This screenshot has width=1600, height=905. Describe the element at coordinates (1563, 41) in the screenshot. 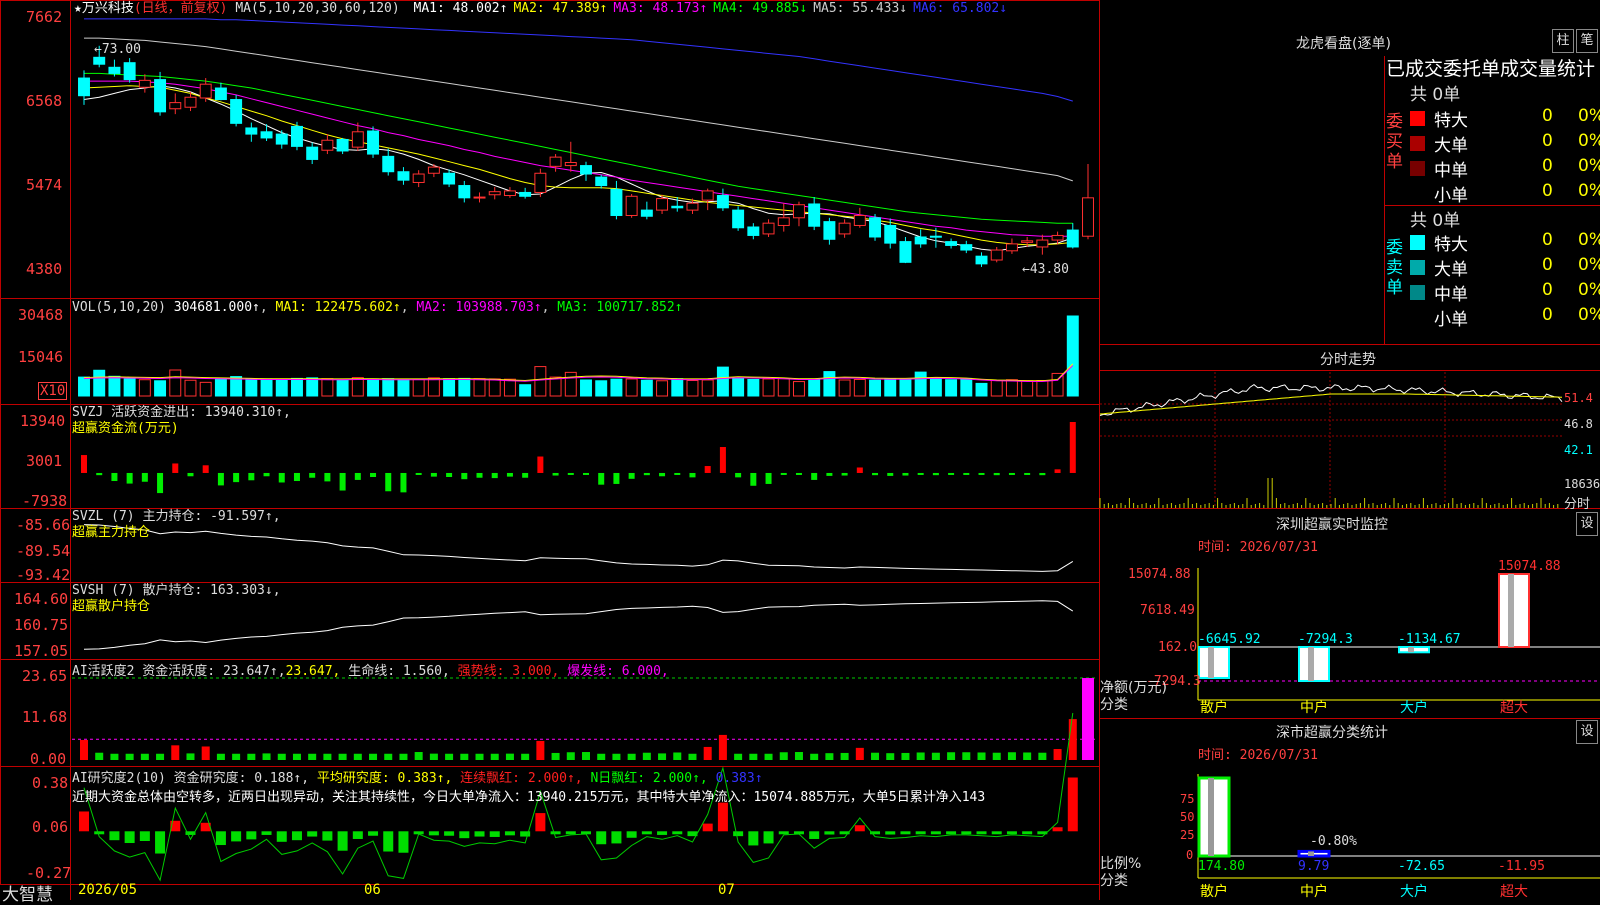

I see `bar-mode-button: 柱` at that location.